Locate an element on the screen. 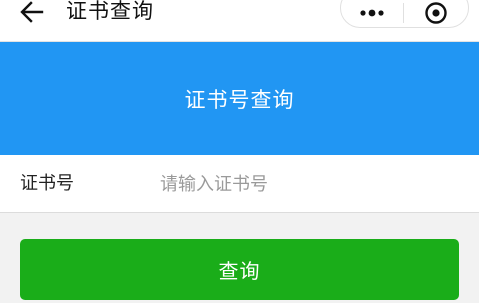  target-circle-icon is located at coordinates (436, 13).